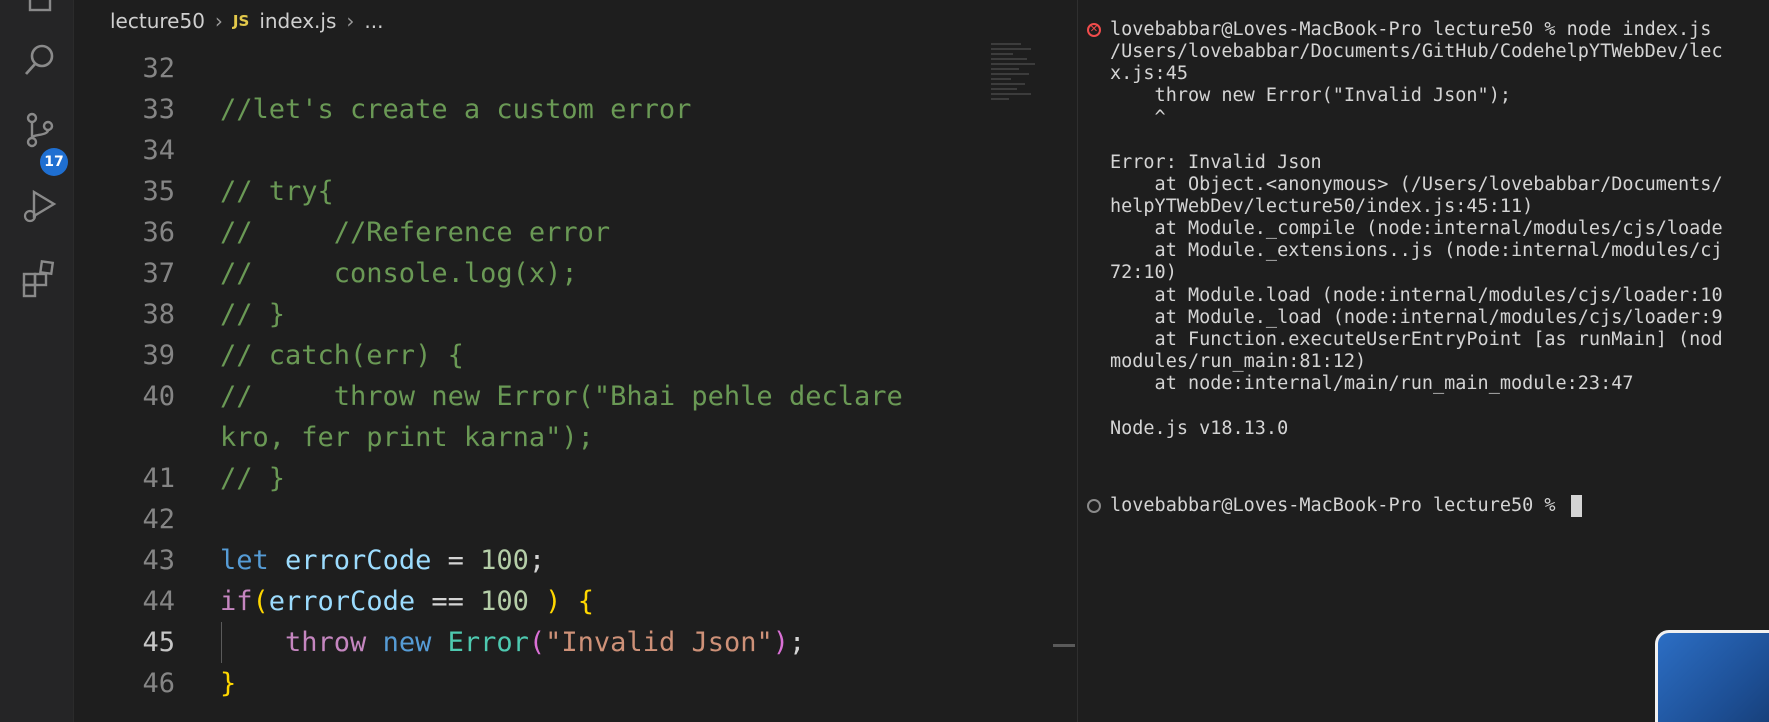 The image size is (1769, 722). I want to click on search-icon, so click(40, 60).